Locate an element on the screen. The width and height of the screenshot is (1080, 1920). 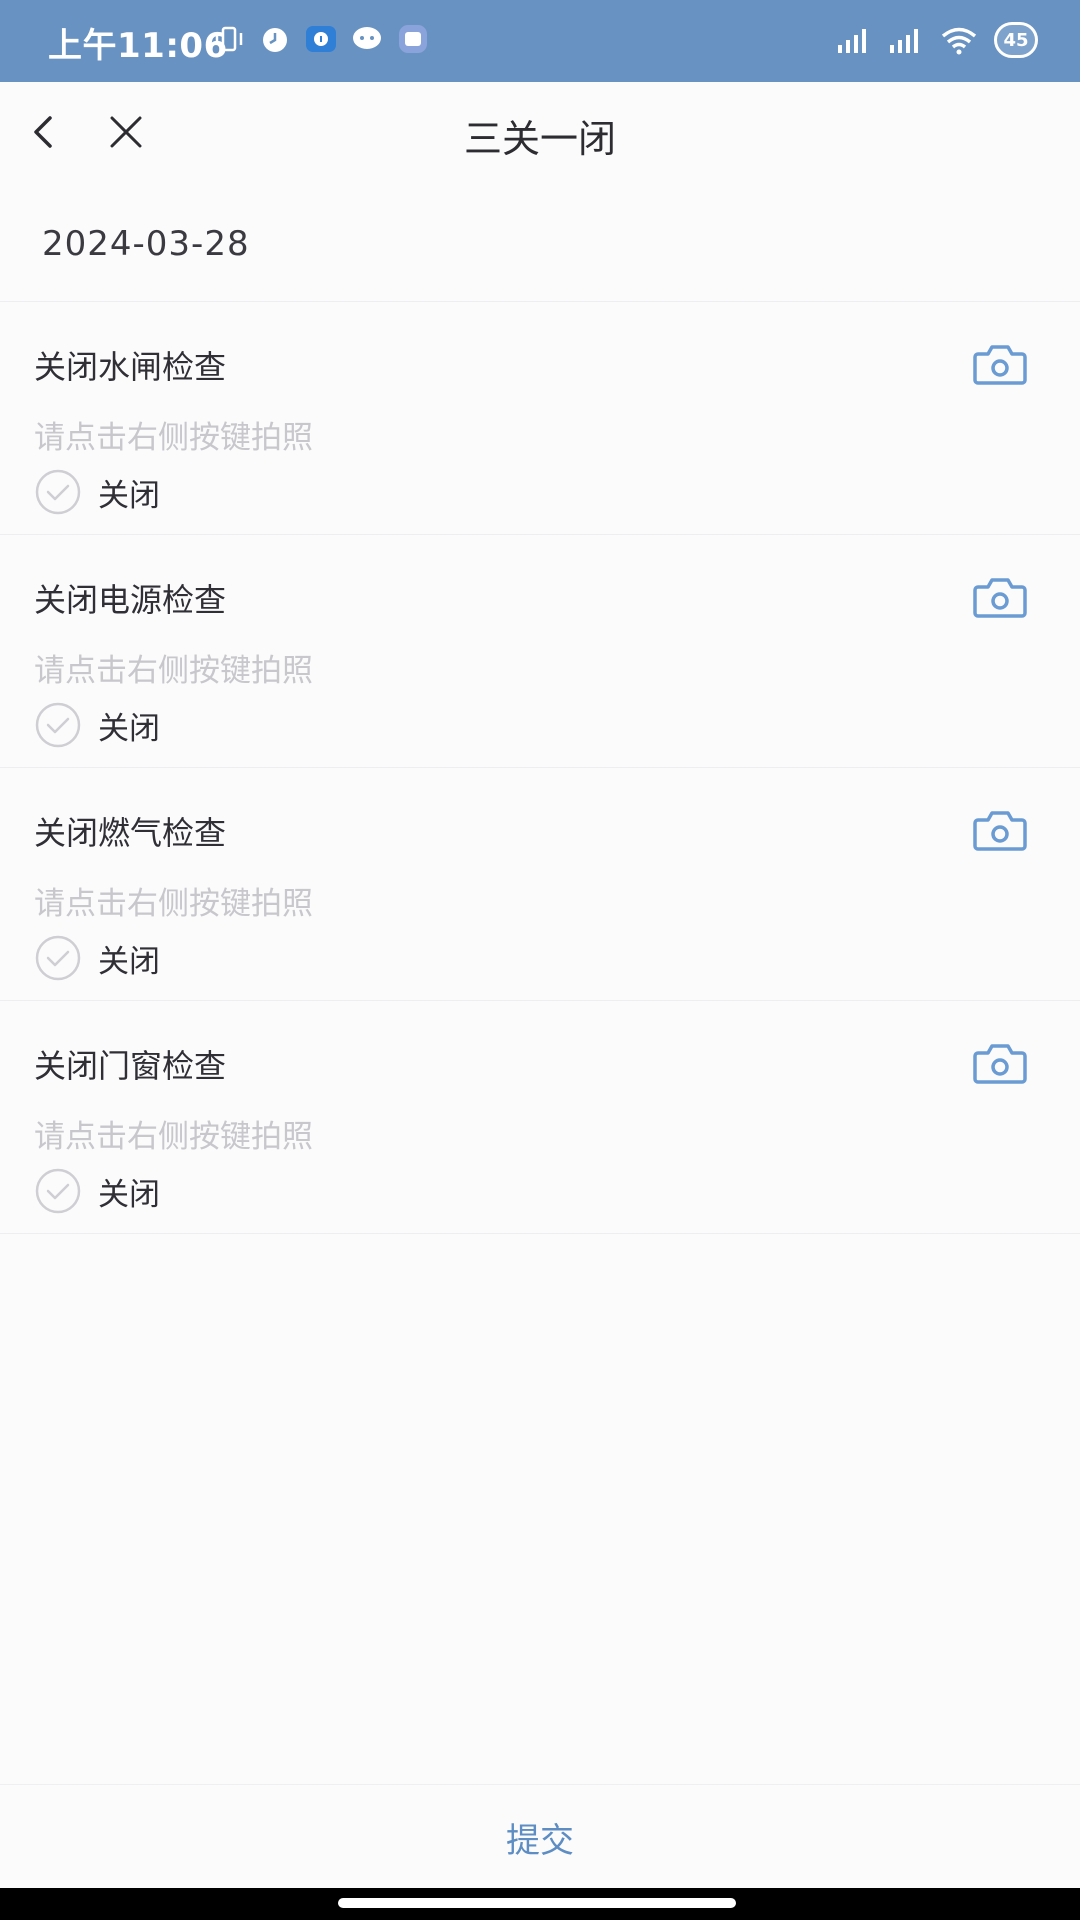
battery-level: 45 is located at coordinates (1016, 40).